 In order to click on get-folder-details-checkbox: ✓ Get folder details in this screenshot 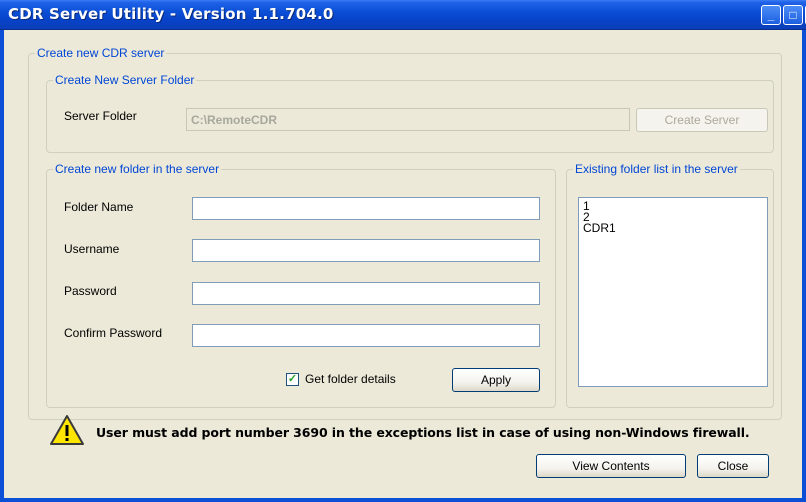, I will do `click(341, 379)`.